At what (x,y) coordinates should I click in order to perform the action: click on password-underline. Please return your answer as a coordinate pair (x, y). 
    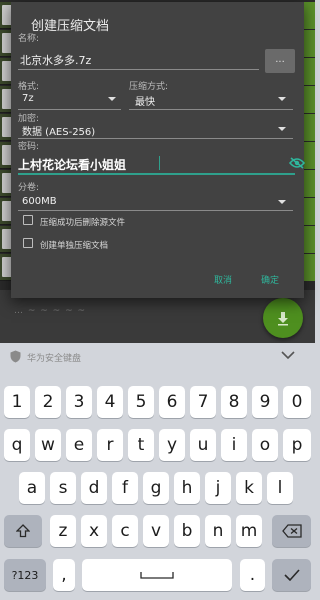
    Looking at the image, I should click on (156, 174).